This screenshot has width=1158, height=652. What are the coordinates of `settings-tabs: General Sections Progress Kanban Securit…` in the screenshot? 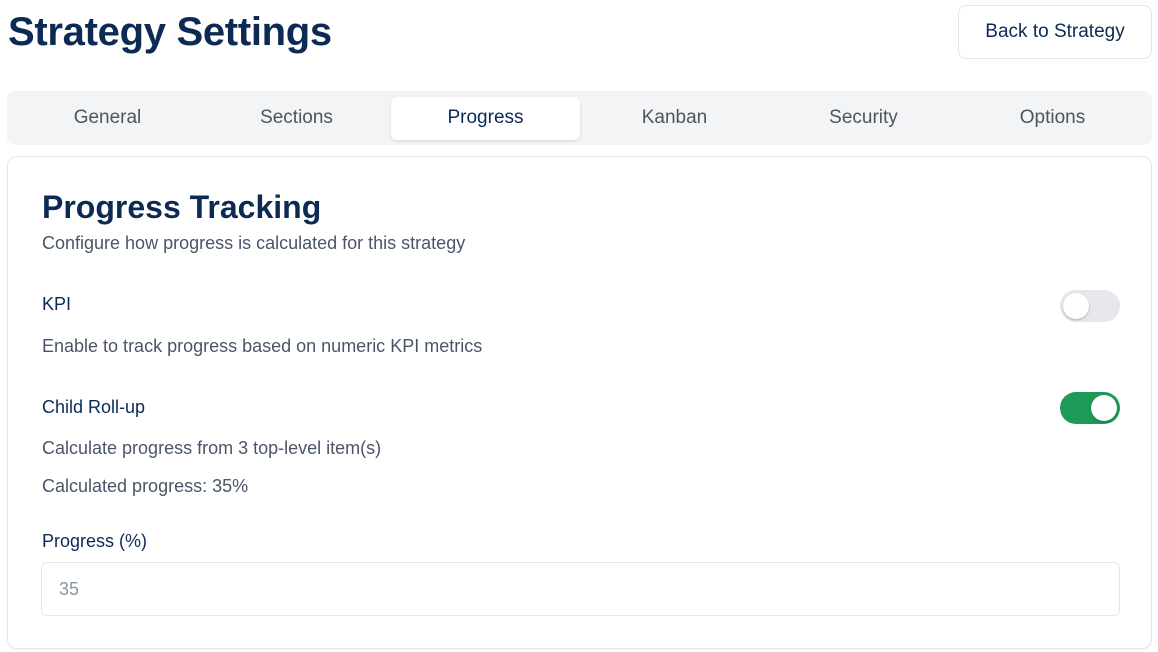 It's located at (579, 118).